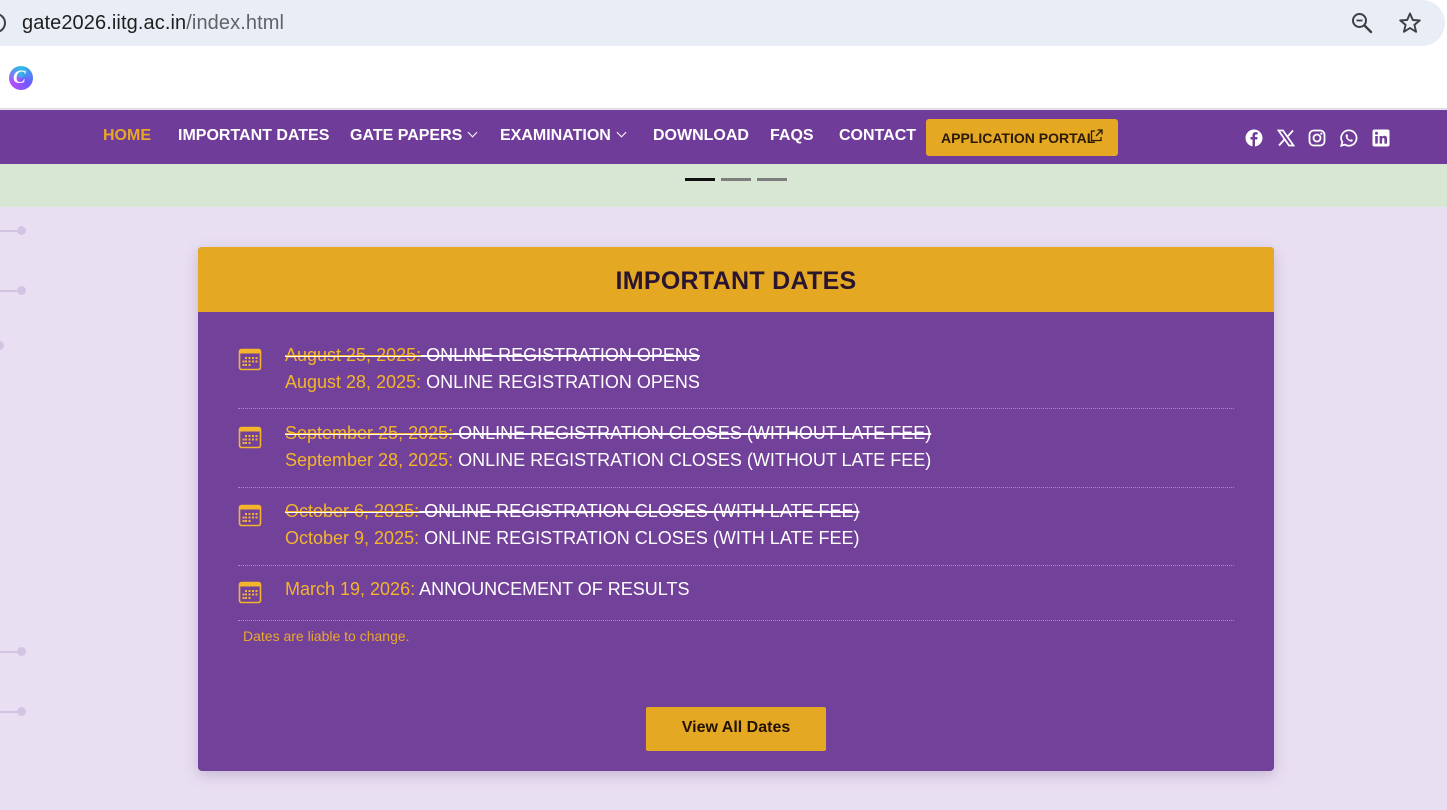  What do you see at coordinates (369, 433) in the screenshot?
I see `entry-date: September 25, 2025:` at bounding box center [369, 433].